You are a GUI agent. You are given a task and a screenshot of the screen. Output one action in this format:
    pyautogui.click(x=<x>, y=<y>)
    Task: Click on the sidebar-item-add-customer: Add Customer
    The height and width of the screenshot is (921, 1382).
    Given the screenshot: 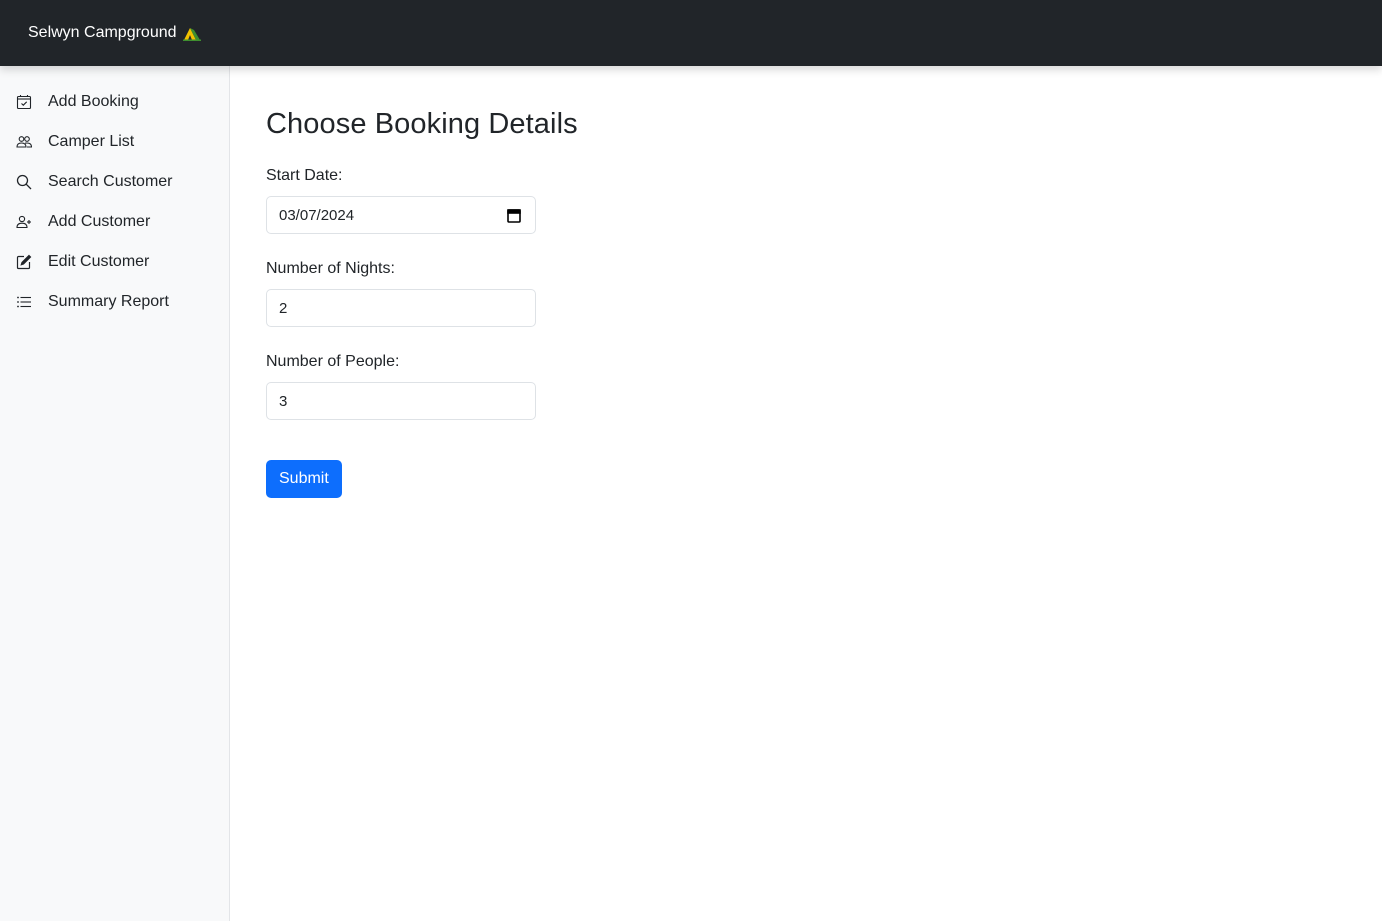 What is the action you would take?
    pyautogui.click(x=114, y=222)
    